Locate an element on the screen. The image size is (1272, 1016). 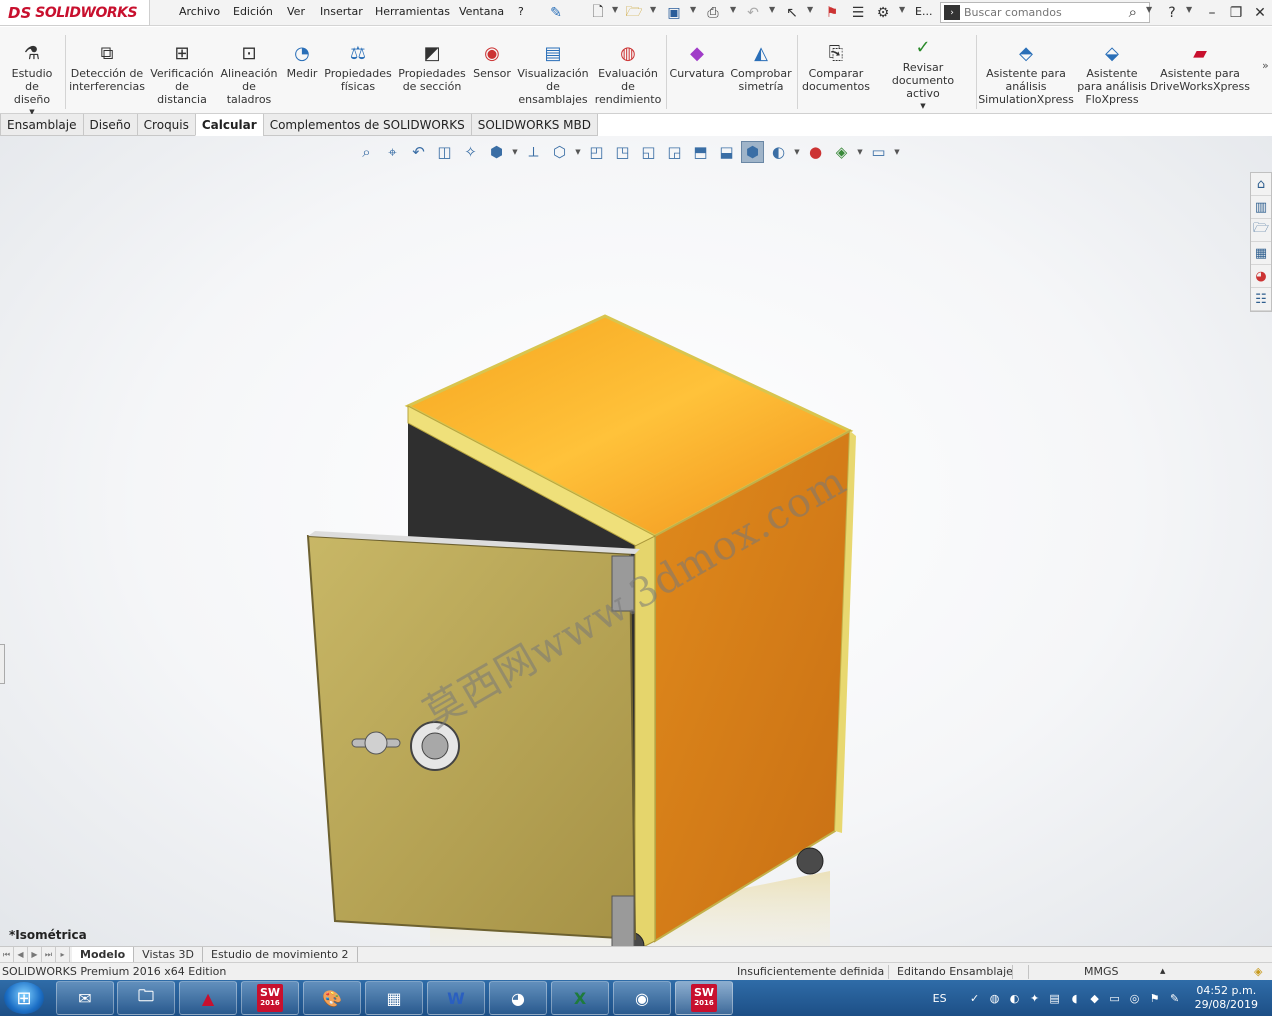
save-dropdown-arrow: ▼ is located at coordinates (693, 9).